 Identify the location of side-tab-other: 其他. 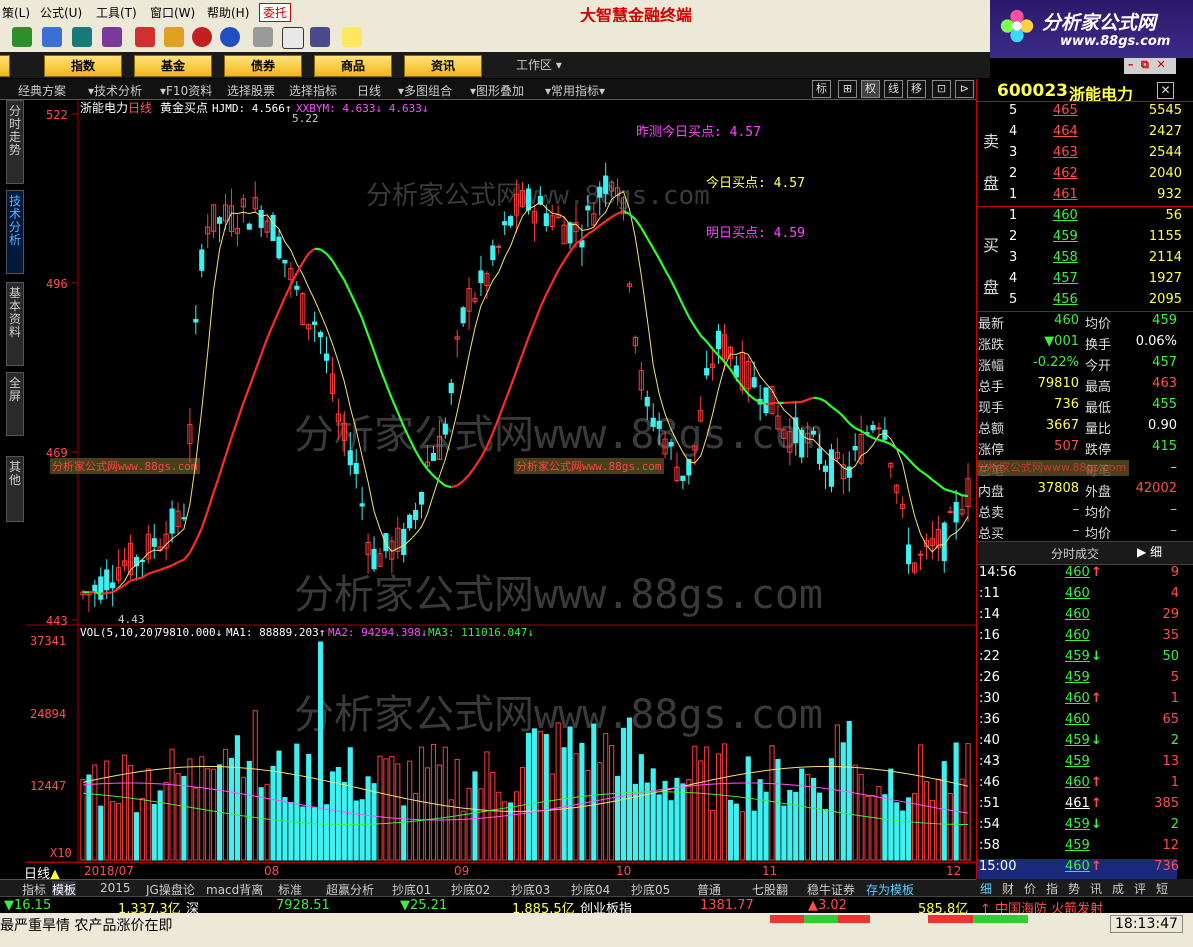
(15, 489).